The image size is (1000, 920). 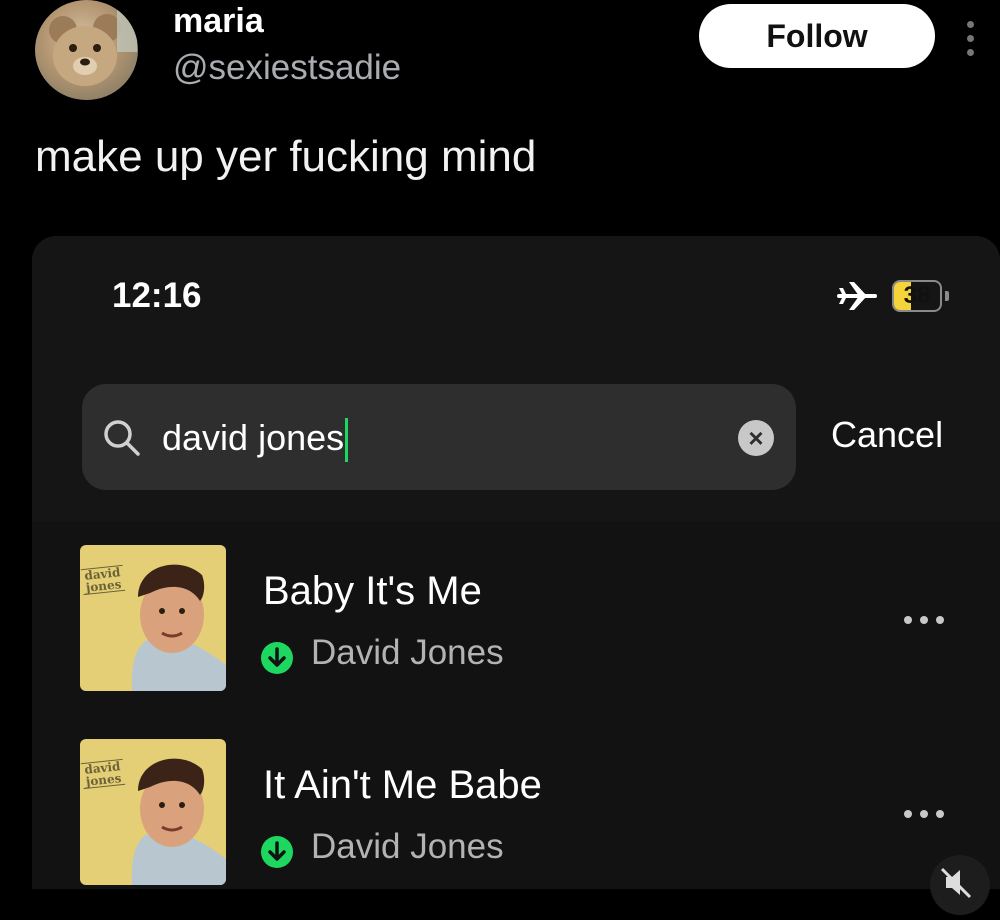 What do you see at coordinates (286, 156) in the screenshot?
I see `post-text: make up yer fucking mind` at bounding box center [286, 156].